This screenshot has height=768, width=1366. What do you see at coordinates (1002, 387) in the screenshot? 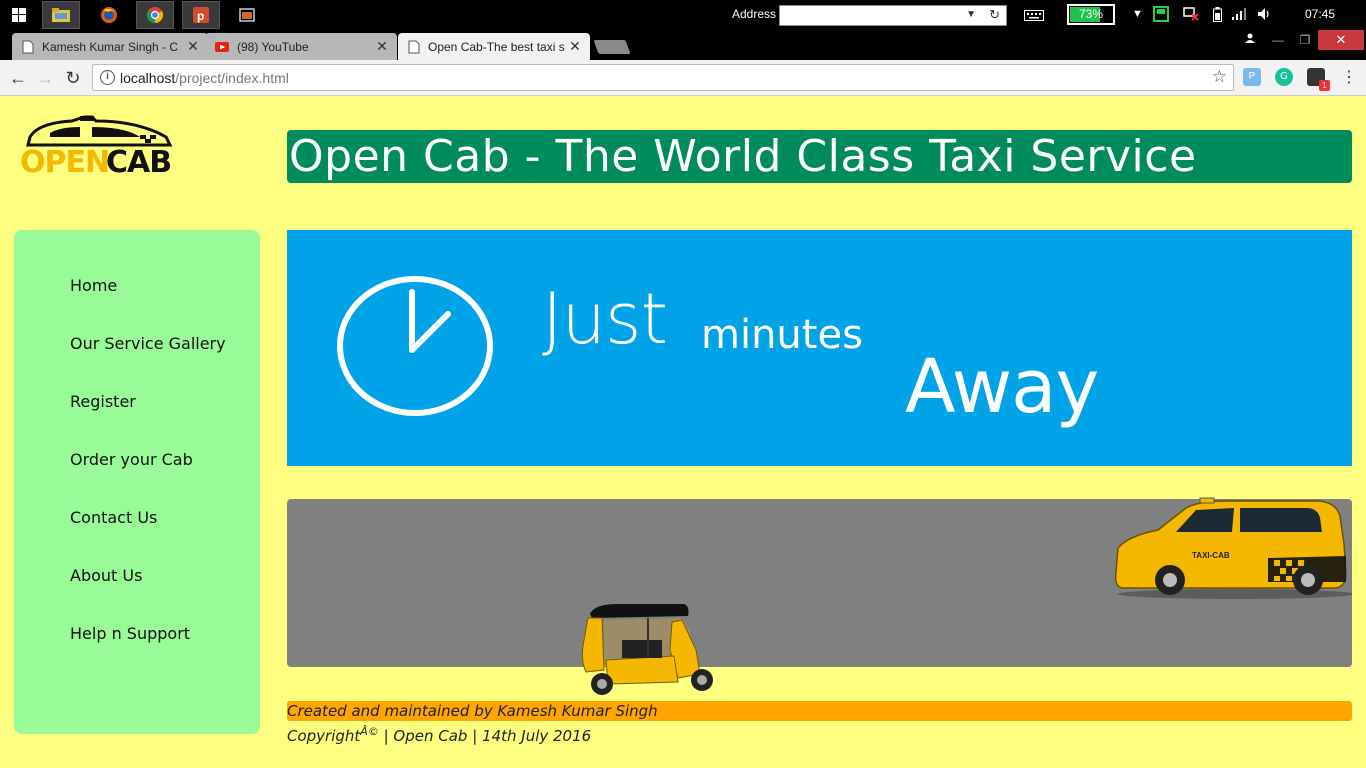
I see `banner-away: Away` at bounding box center [1002, 387].